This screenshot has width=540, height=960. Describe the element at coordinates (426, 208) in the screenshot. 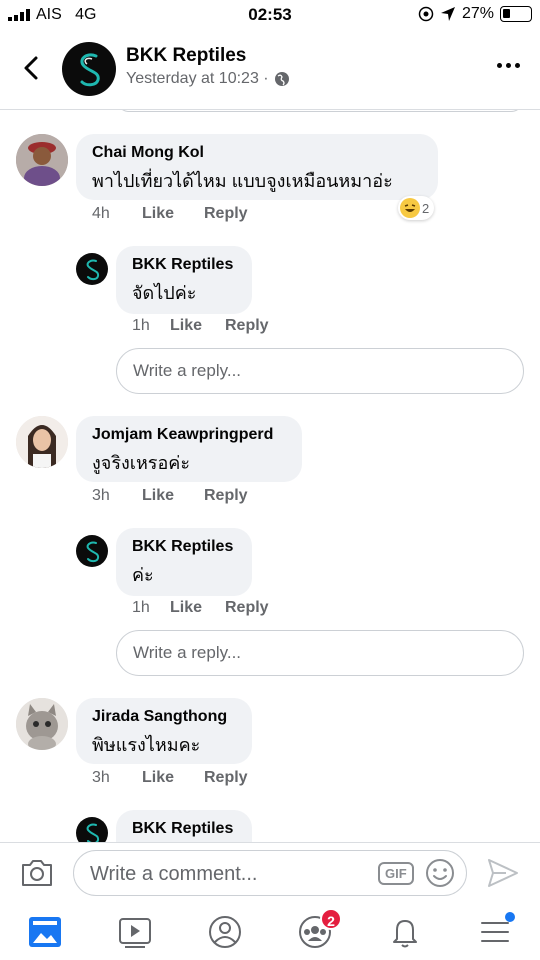

I see `reaction-count: 2` at that location.